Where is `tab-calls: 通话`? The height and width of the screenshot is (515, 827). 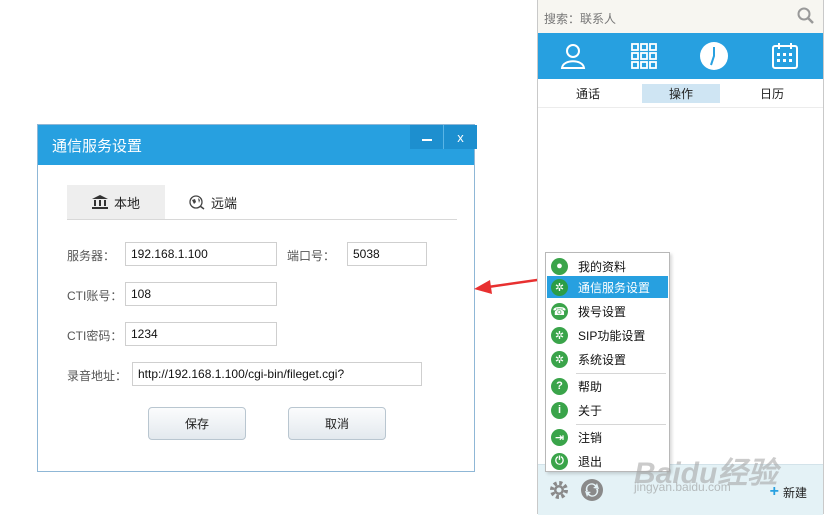
tab-calls: 通话 is located at coordinates (588, 93).